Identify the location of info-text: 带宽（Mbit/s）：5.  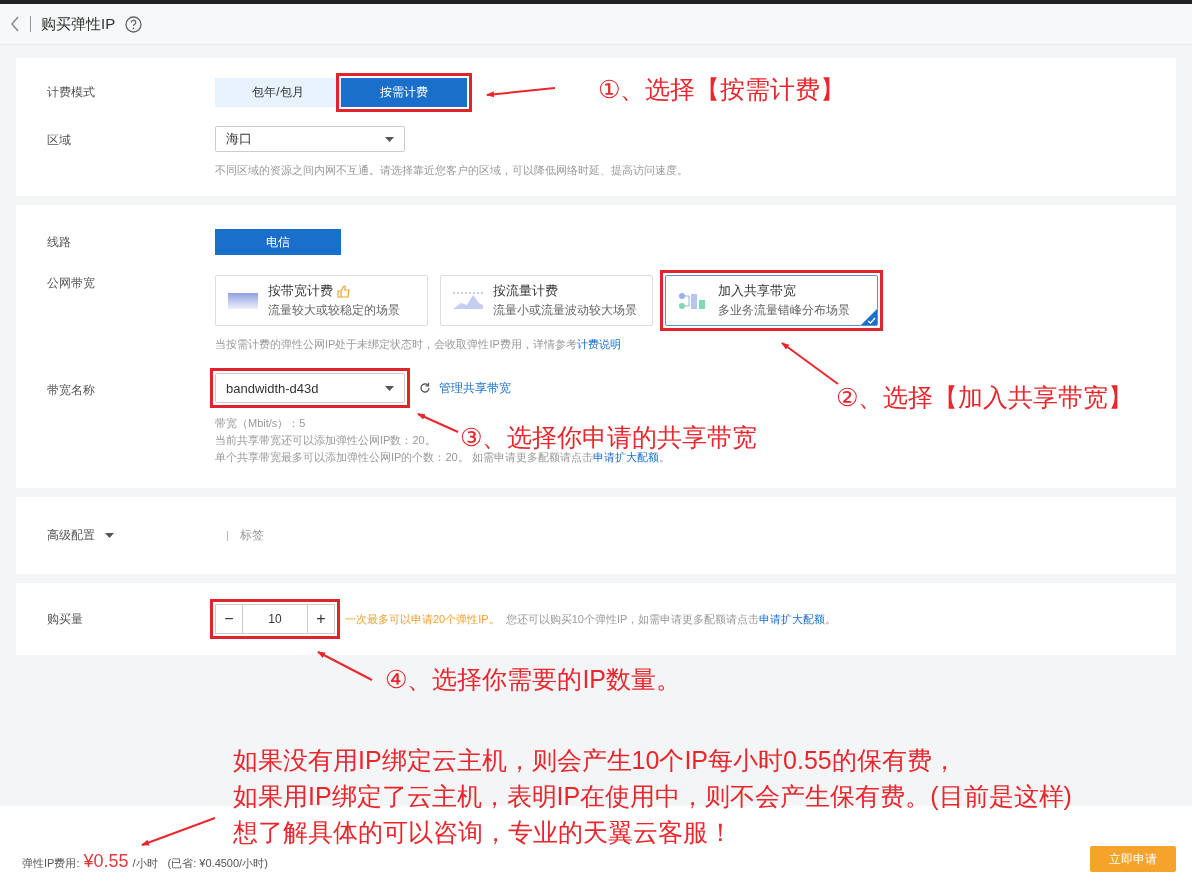
(260, 423).